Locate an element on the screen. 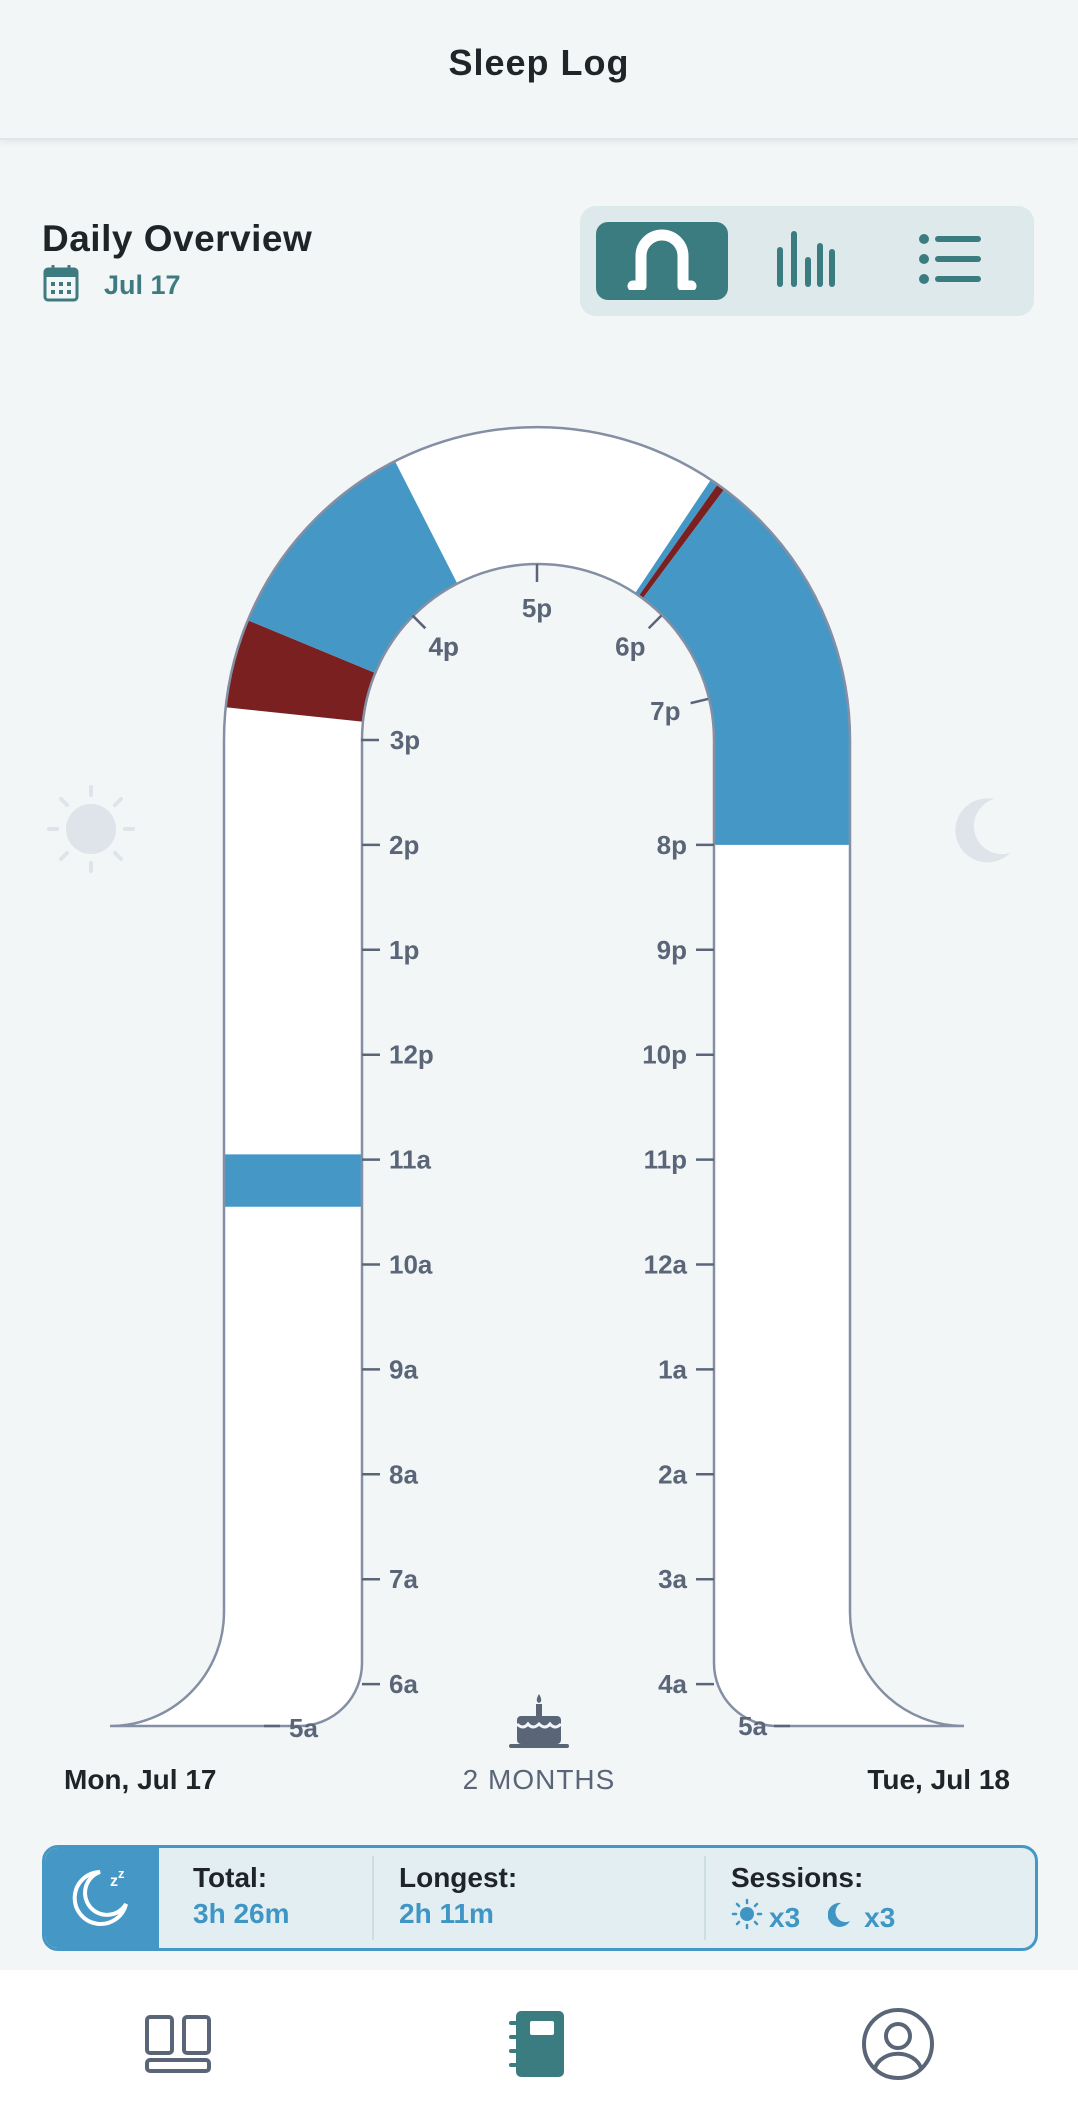 This screenshot has width=1078, height=2123. tick-label: 4a is located at coordinates (672, 1684).